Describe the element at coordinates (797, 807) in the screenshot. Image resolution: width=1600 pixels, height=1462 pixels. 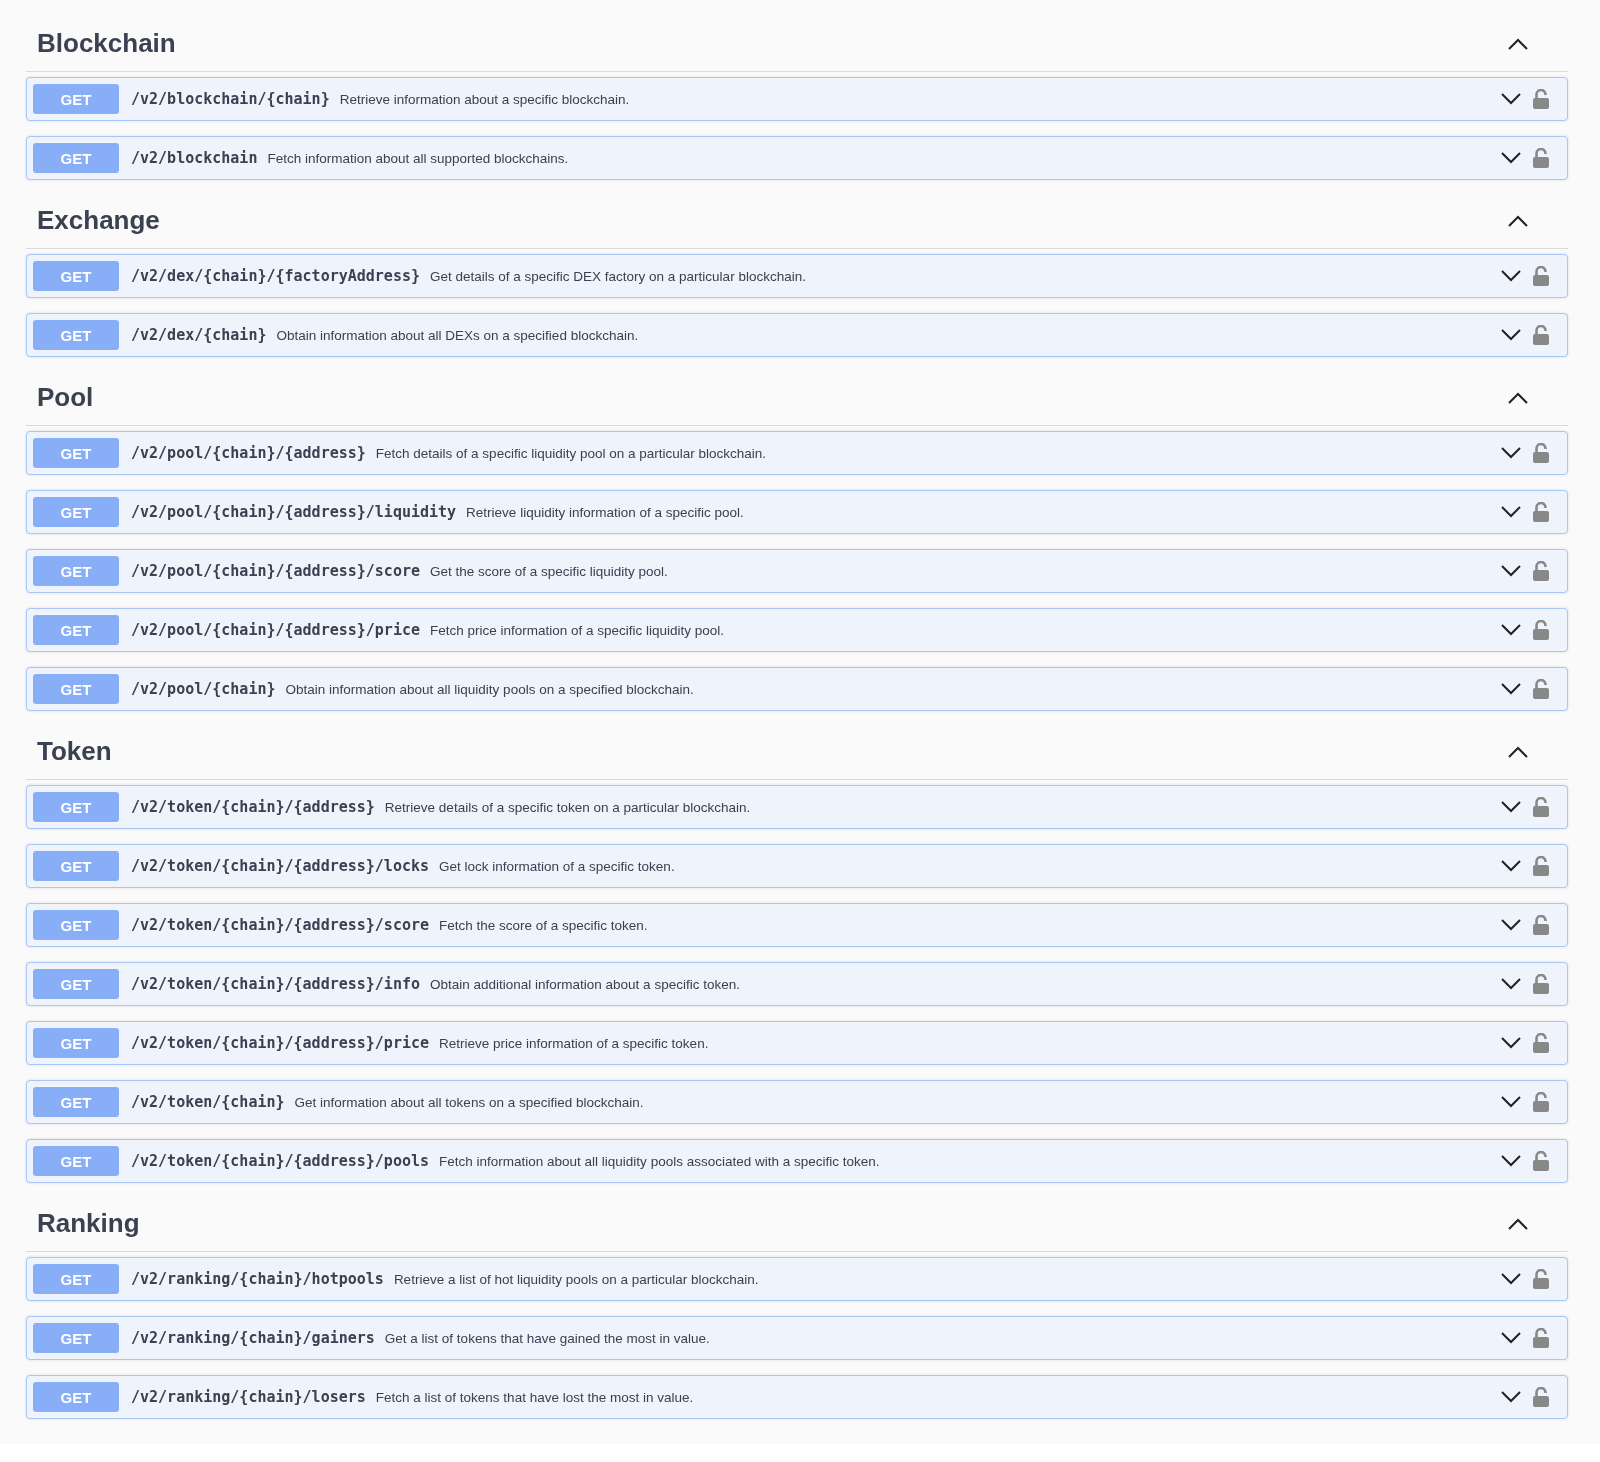
I see `endpoint-row: GET /v2/token/{chain}/{address} Retrieve details of a specific token on a particular blockchain.` at that location.